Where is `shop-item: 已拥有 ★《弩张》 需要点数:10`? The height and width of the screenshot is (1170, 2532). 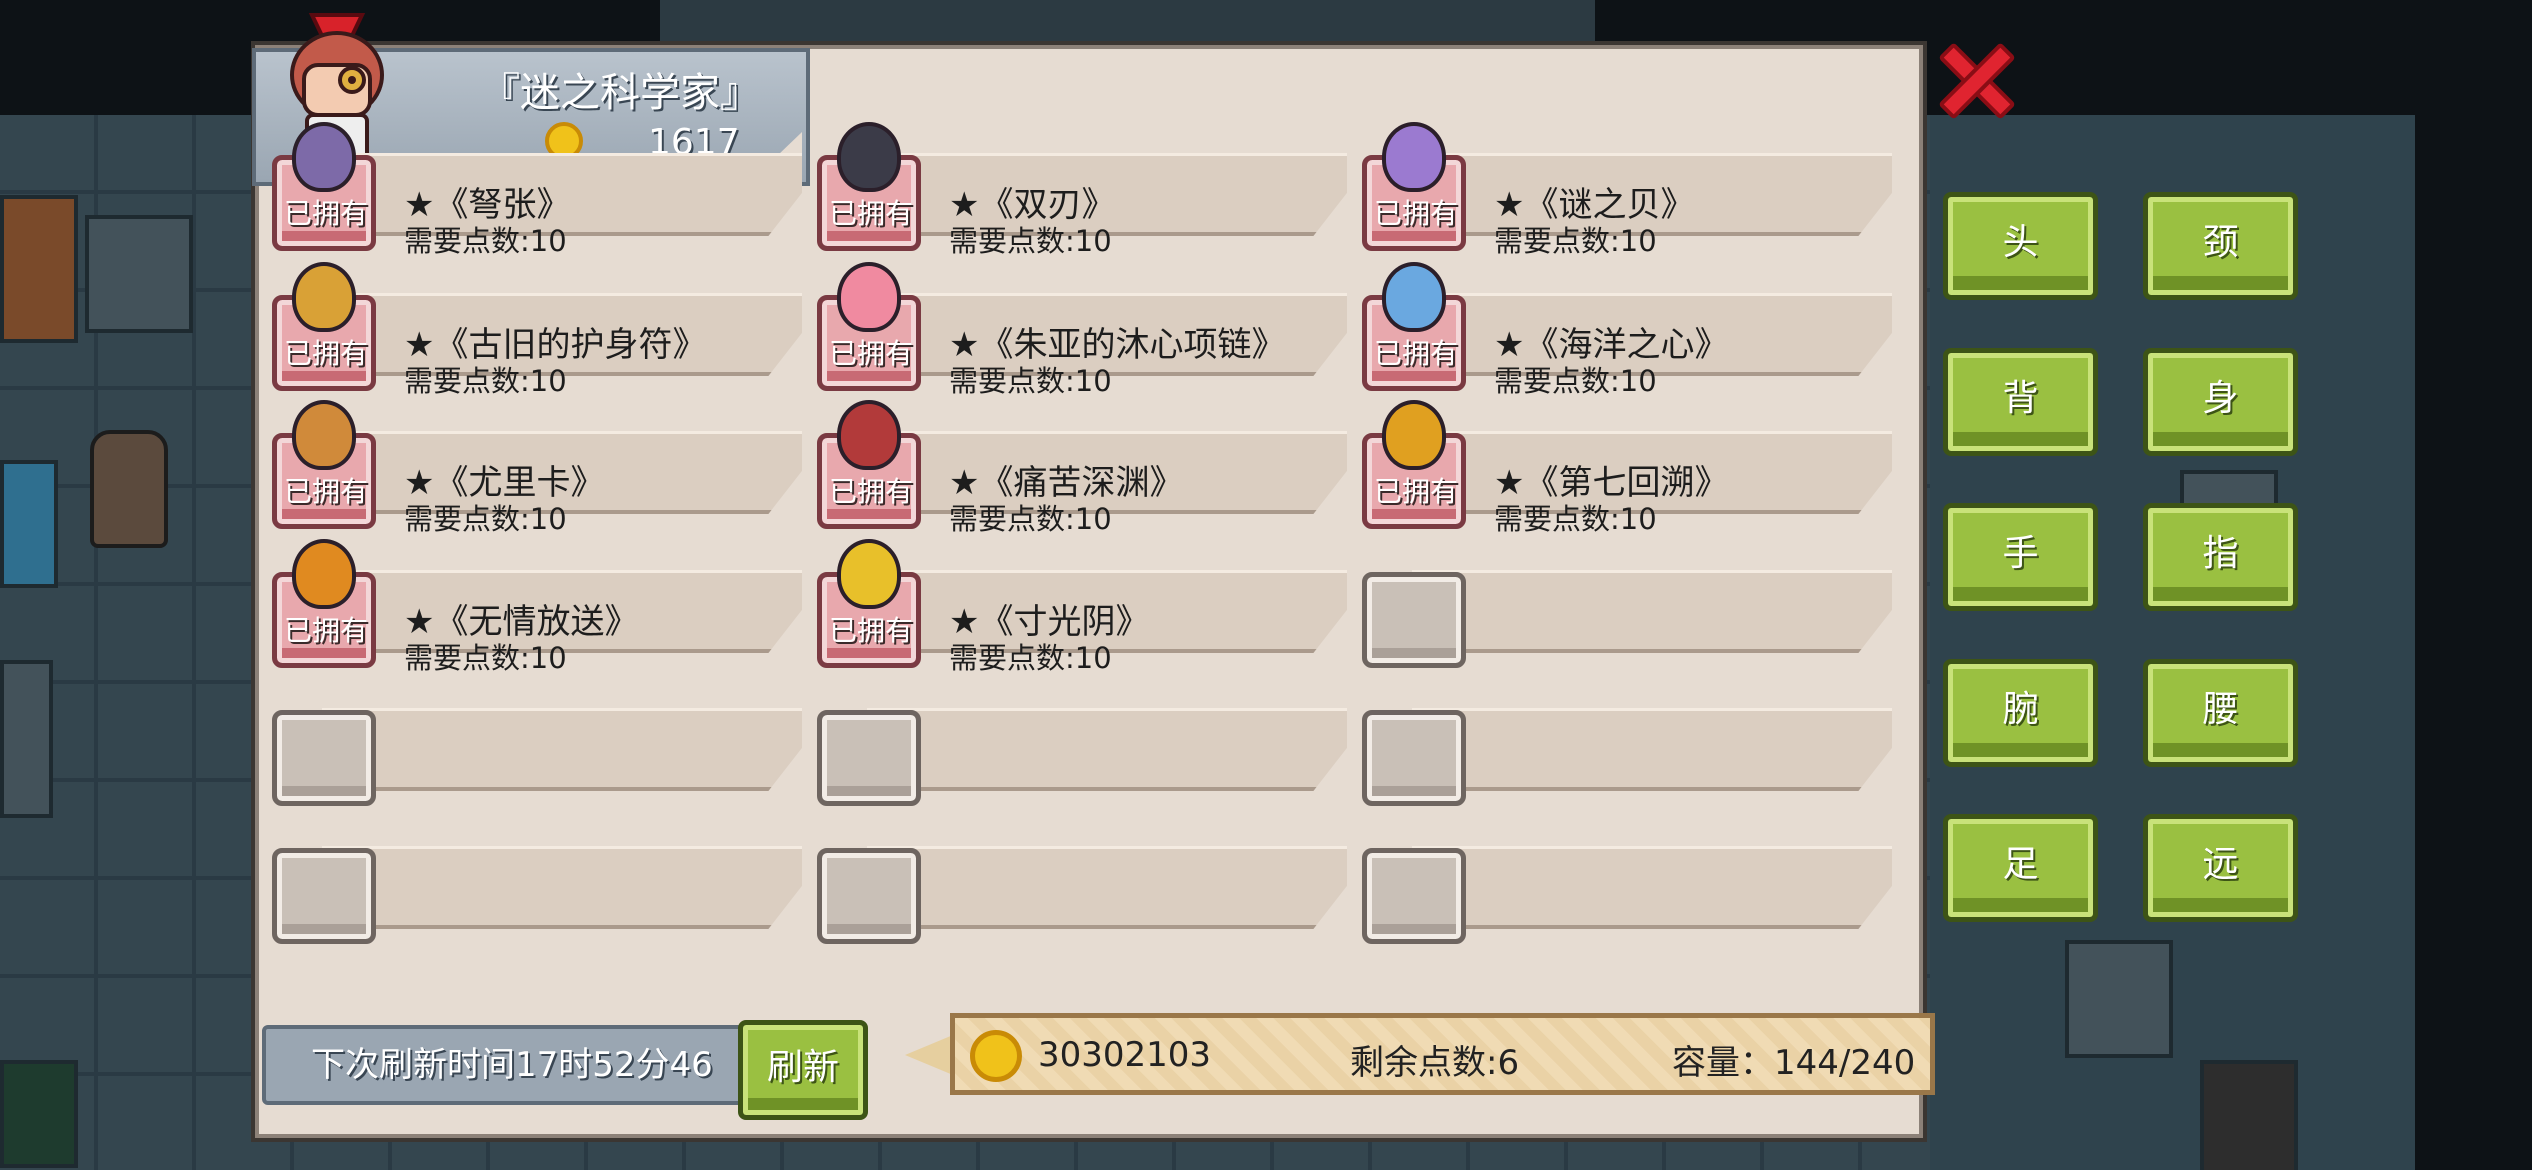 shop-item: 已拥有 ★《弩张》 需要点数:10 is located at coordinates (534, 184).